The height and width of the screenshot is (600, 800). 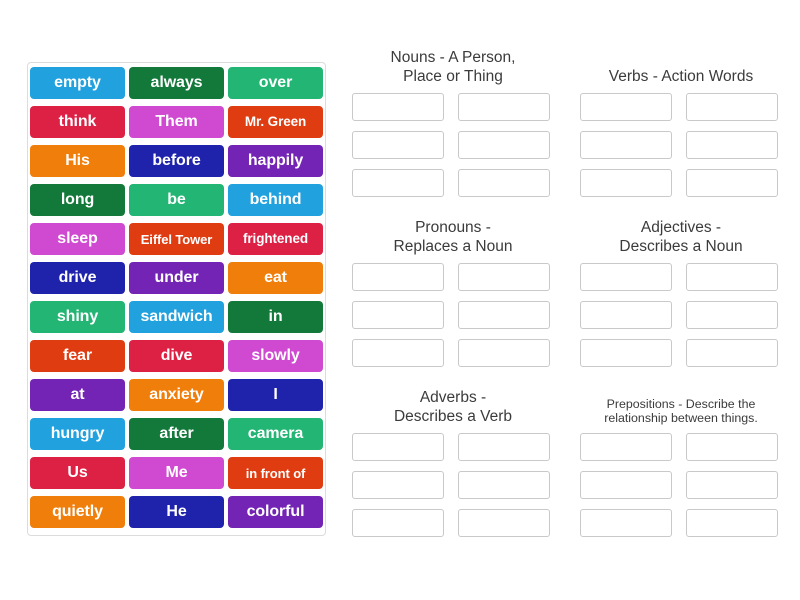 I want to click on word-tile-cell: empty, so click(x=77, y=83).